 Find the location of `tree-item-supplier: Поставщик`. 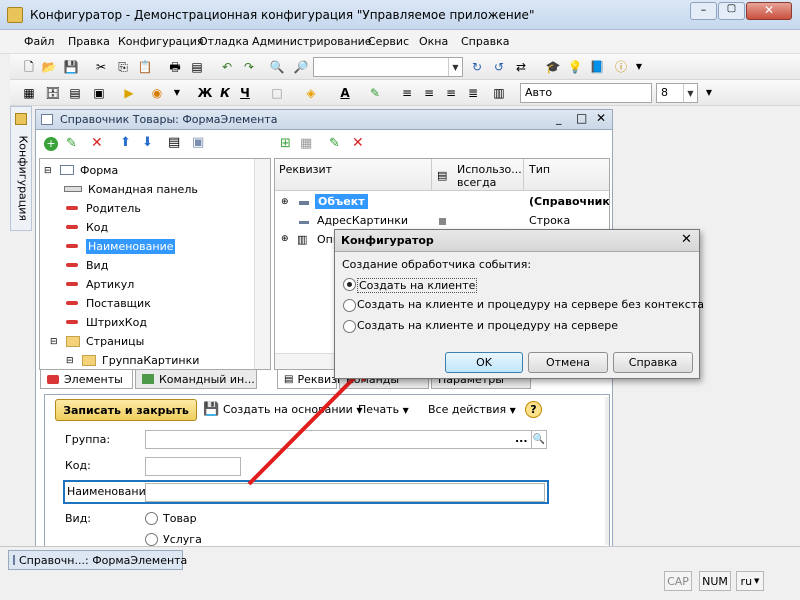

tree-item-supplier: Поставщик is located at coordinates (107, 303).